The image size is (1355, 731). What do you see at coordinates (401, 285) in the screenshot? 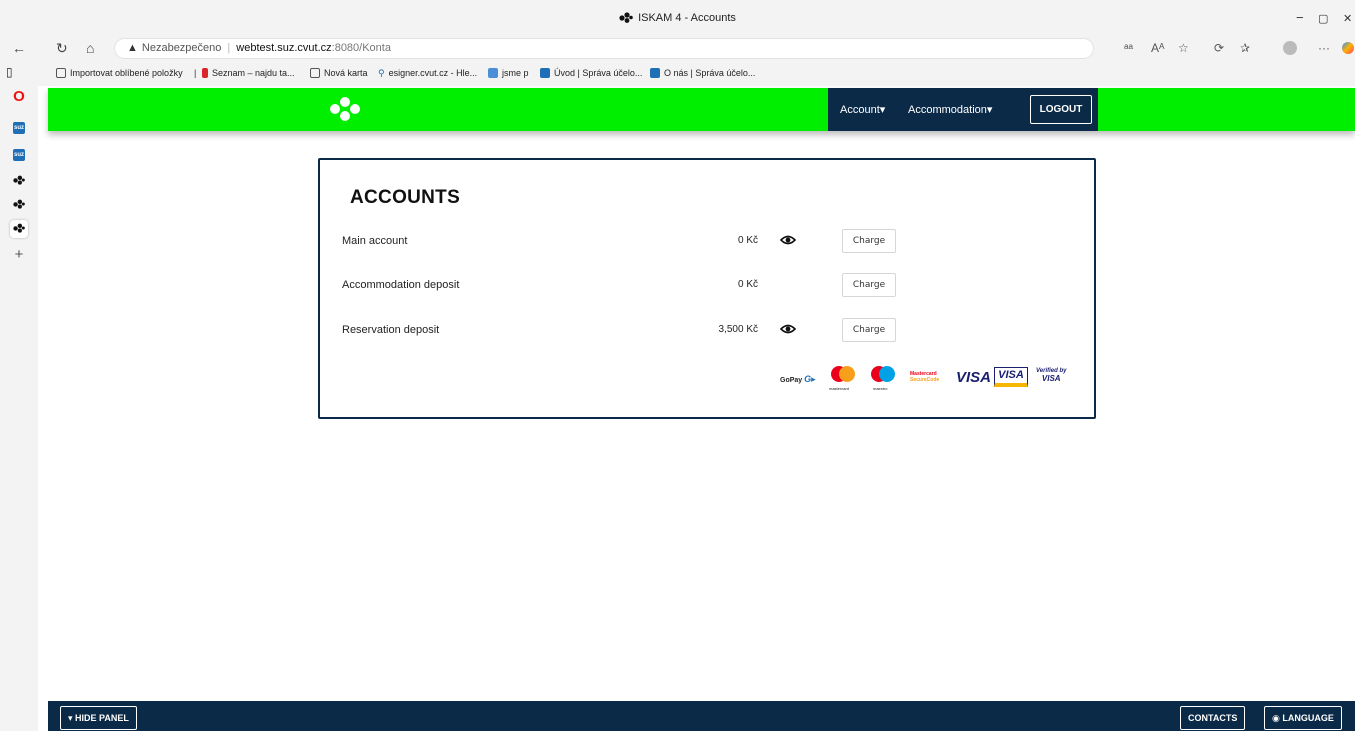
I see `account-label: Accommodation deposit` at bounding box center [401, 285].